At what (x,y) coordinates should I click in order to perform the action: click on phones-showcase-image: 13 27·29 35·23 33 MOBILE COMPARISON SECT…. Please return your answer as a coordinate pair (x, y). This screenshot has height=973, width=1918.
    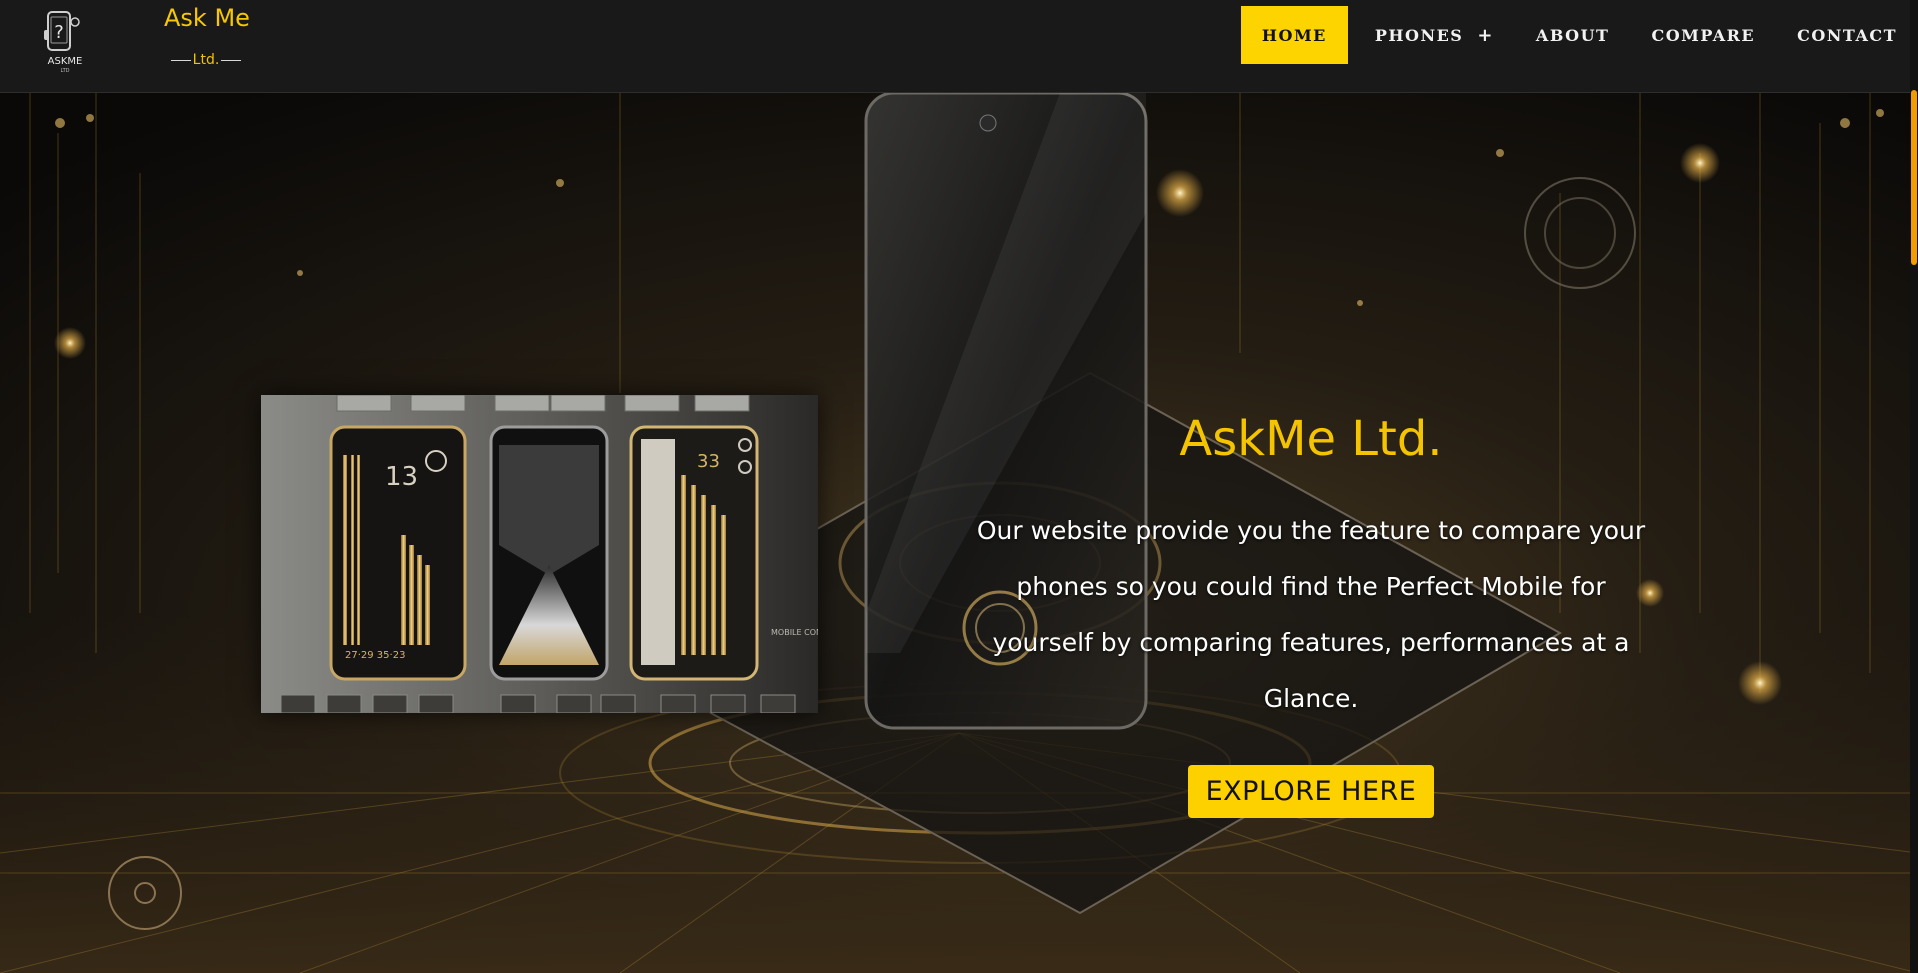
    Looking at the image, I should click on (539, 554).